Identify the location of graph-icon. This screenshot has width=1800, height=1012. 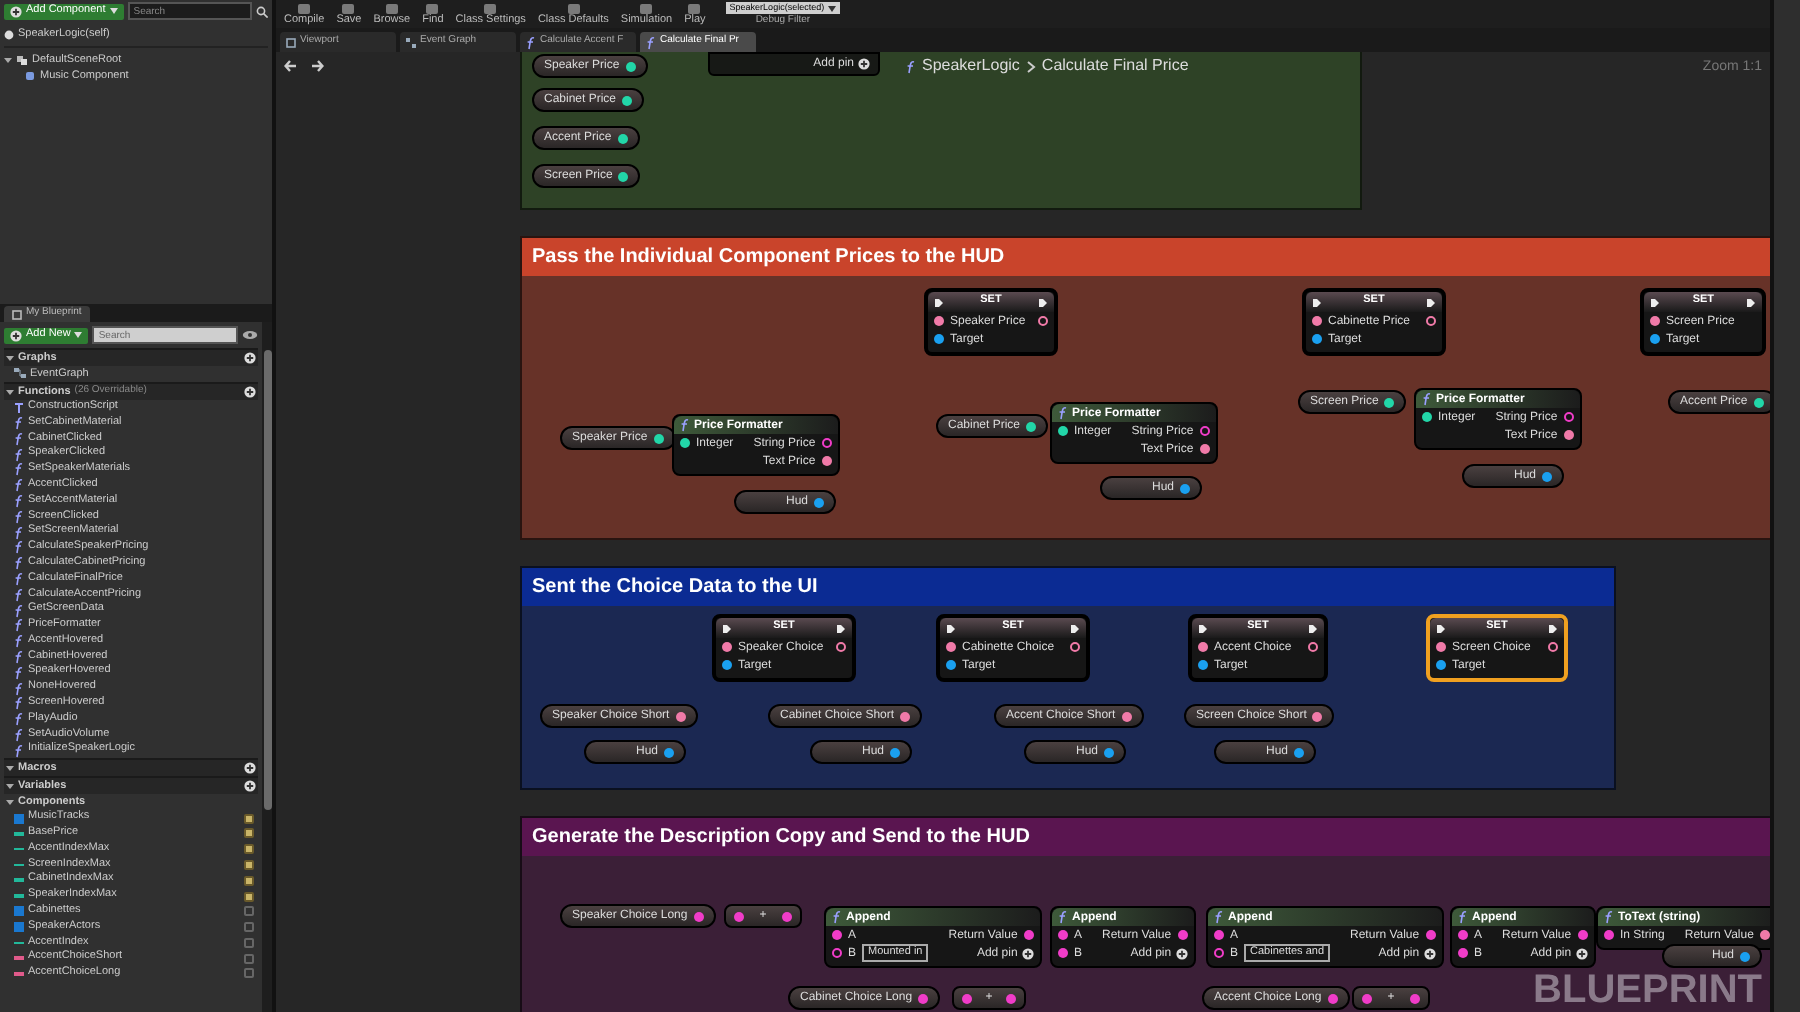
(411, 42).